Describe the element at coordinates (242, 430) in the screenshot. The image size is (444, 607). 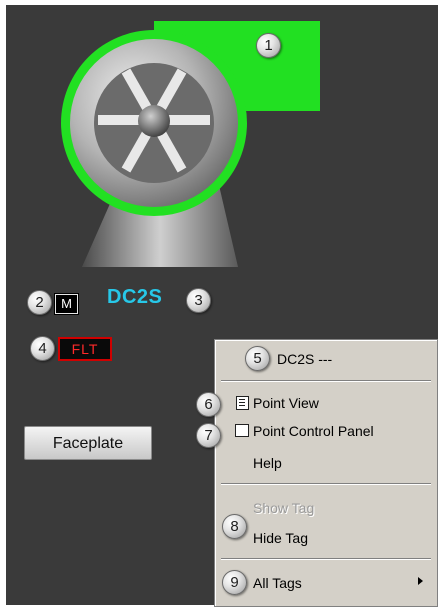
I see `point-control-panel-icon` at that location.